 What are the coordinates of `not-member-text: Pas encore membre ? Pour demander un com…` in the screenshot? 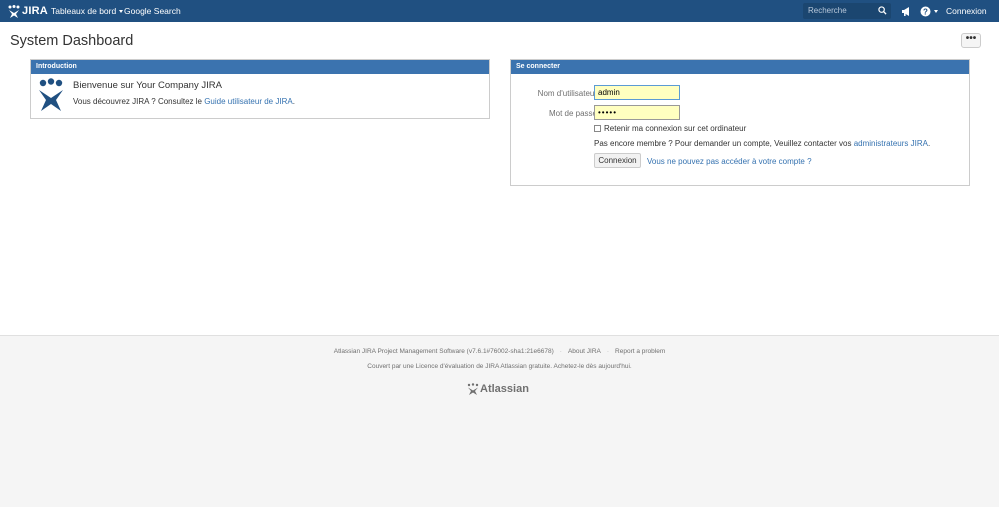 It's located at (762, 143).